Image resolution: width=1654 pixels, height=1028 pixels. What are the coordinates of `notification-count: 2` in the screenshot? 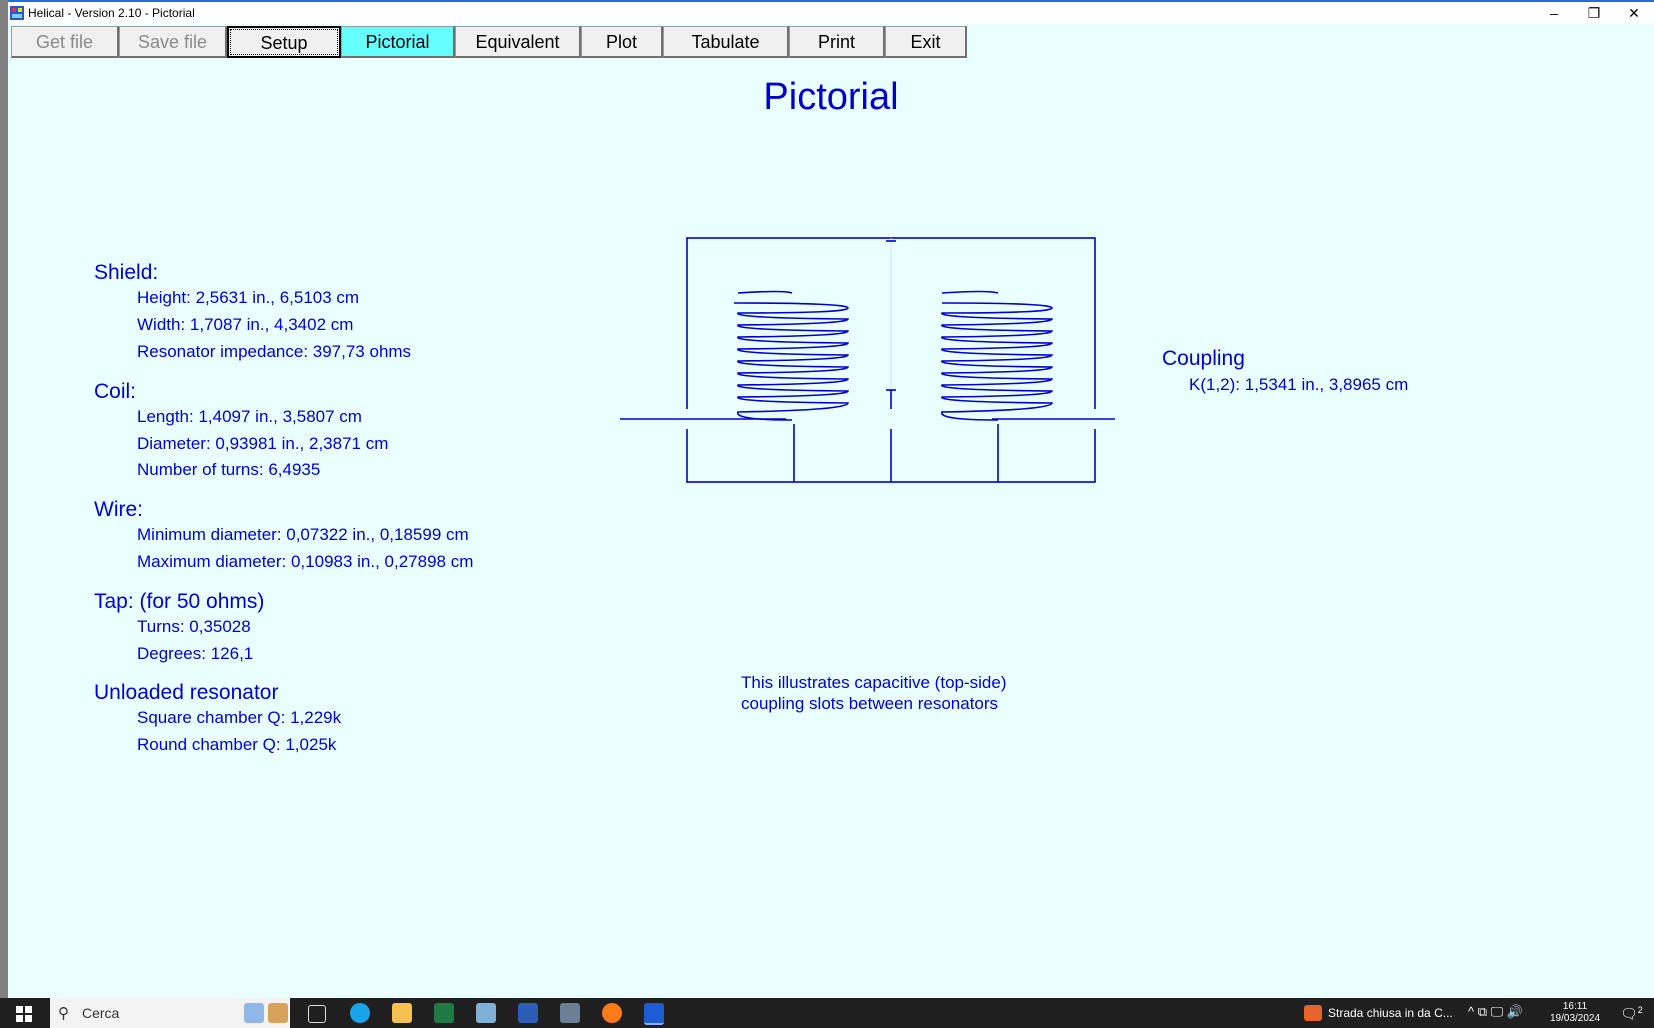 It's located at (1640, 1010).